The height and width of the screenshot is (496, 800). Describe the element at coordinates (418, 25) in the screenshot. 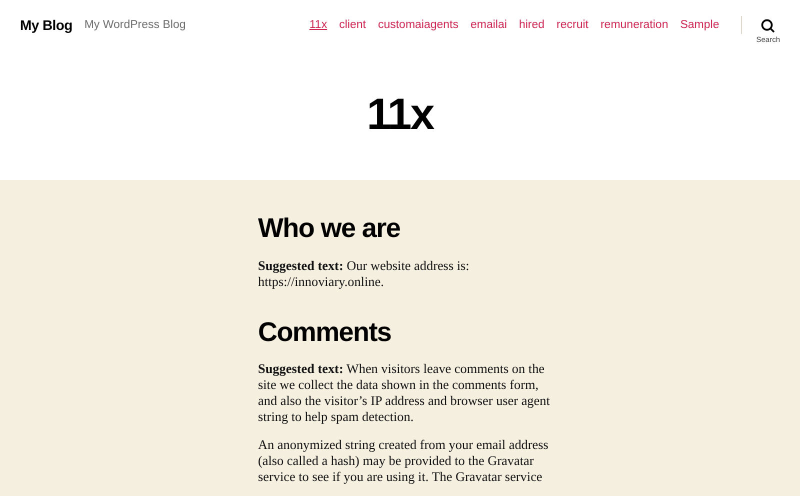

I see `nav-link: customaiagents` at that location.